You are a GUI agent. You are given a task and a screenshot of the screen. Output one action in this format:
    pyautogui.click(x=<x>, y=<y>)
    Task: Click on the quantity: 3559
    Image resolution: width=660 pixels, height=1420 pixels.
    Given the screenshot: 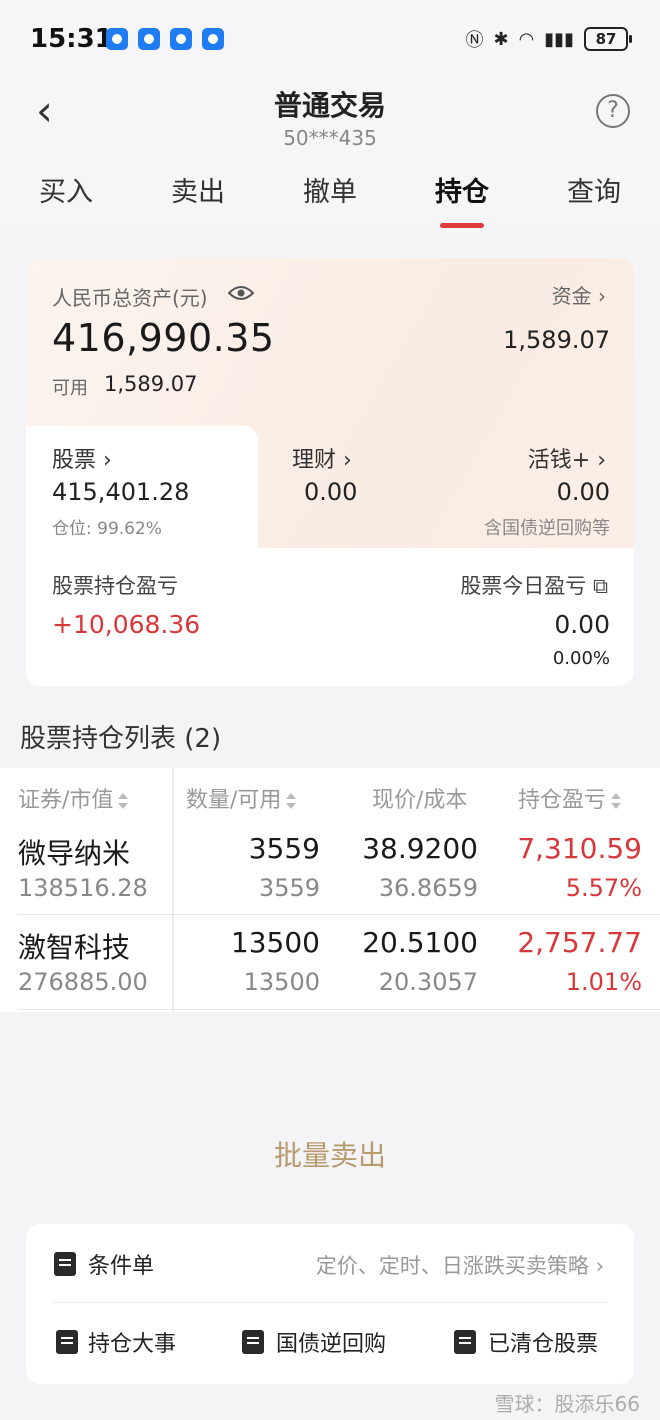 What is the action you would take?
    pyautogui.click(x=284, y=848)
    